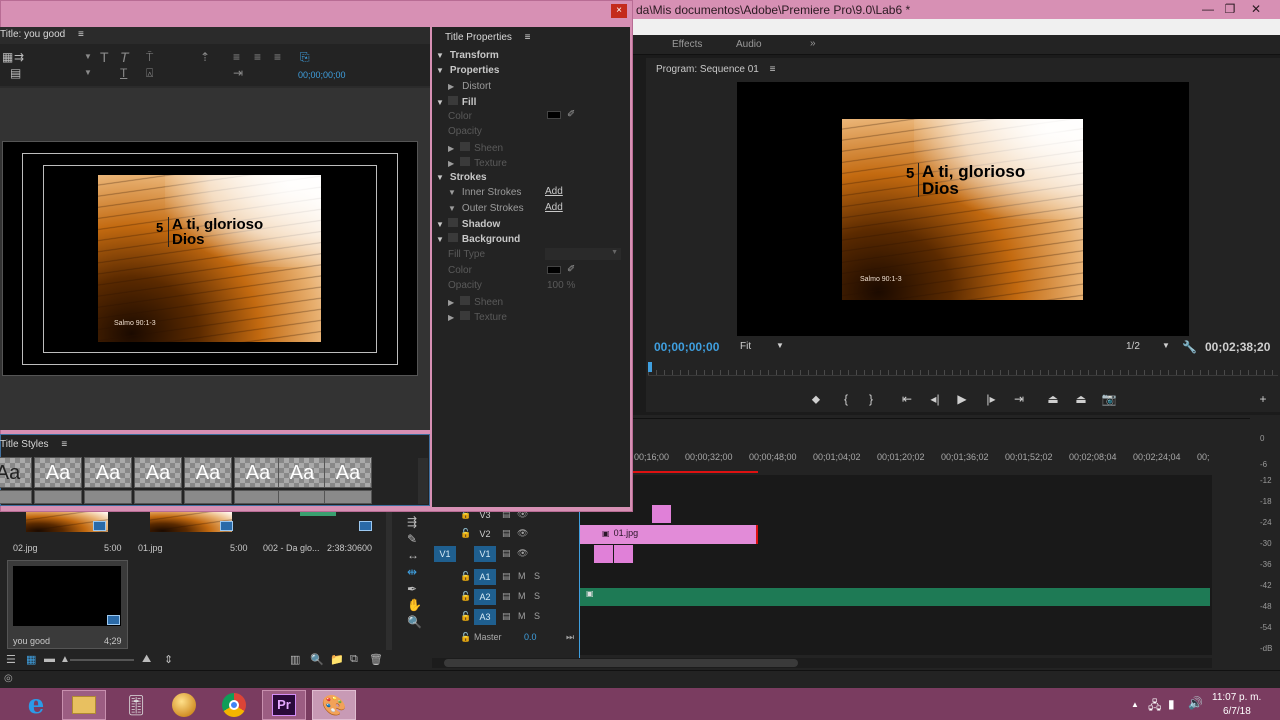  I want to click on clip-a2-audio, so click(895, 597).